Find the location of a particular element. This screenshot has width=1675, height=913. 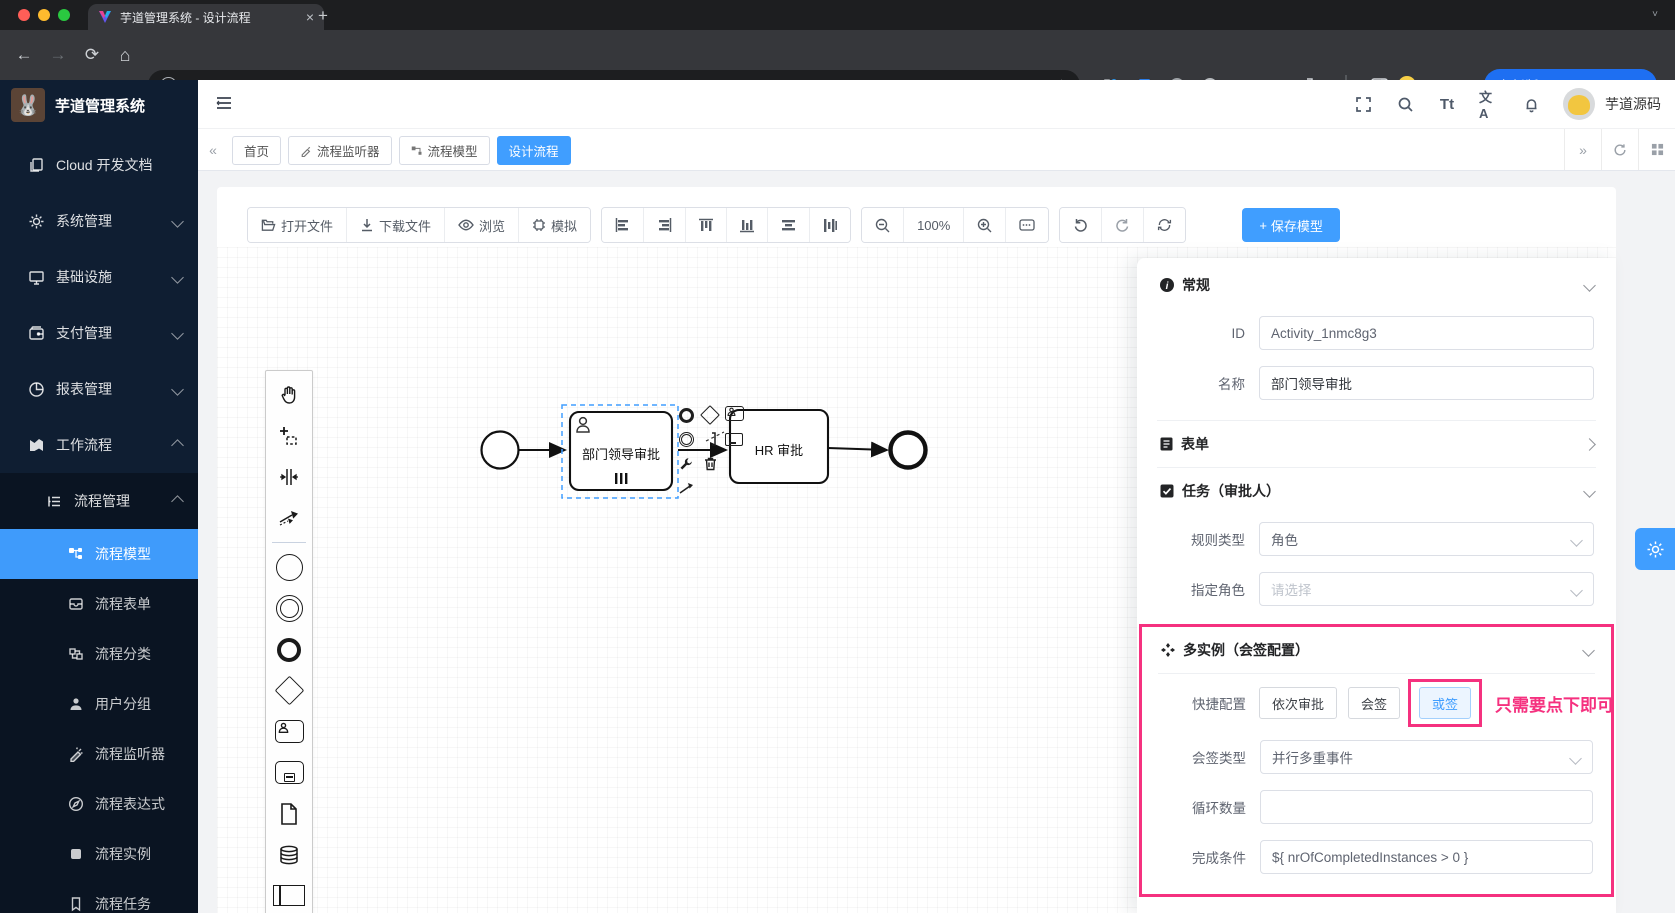

preview-button: 浏览 is located at coordinates (481, 225).